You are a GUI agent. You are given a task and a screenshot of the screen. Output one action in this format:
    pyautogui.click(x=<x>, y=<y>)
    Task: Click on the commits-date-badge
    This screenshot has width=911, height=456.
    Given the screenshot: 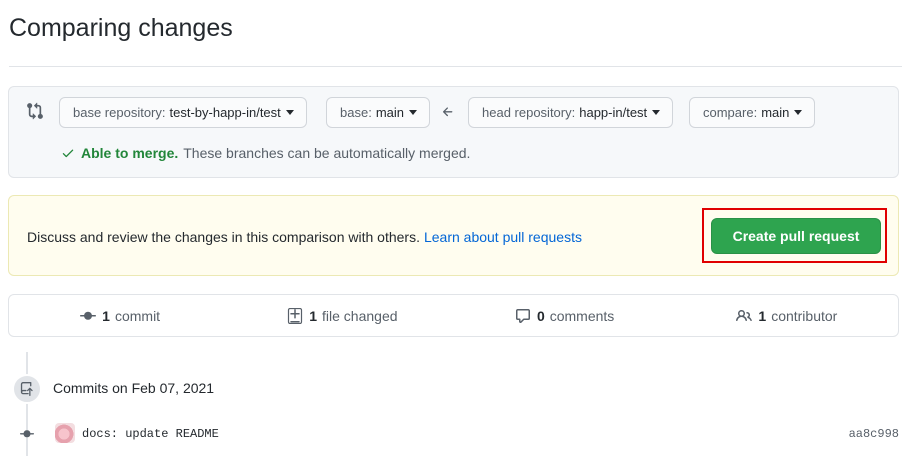 What is the action you would take?
    pyautogui.click(x=27, y=389)
    